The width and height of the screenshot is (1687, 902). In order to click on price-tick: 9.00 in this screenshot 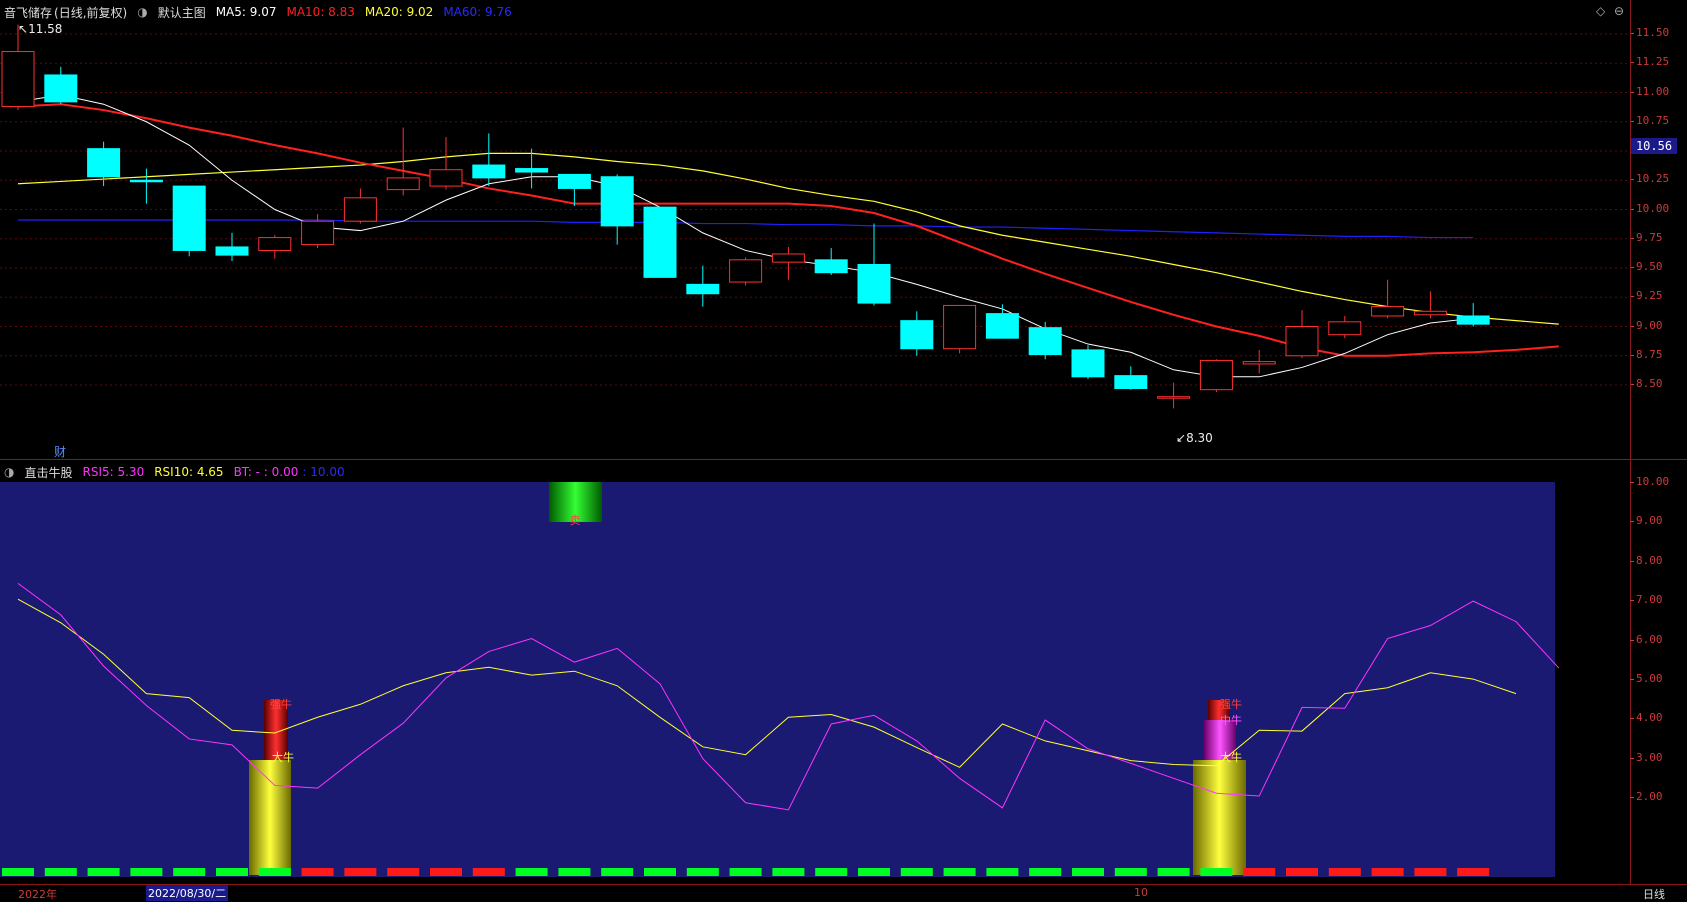, I will do `click(1646, 325)`.